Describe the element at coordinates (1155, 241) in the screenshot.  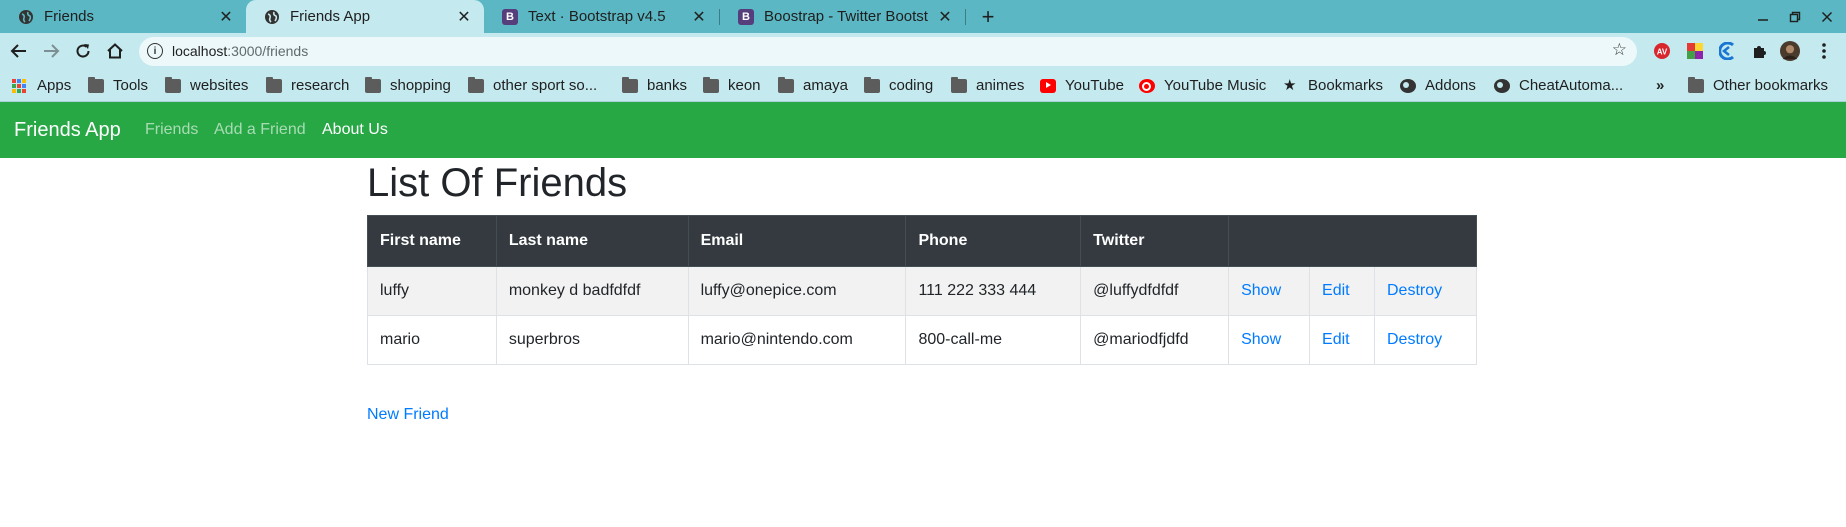
I see `column-header-twitter: Twitter` at that location.